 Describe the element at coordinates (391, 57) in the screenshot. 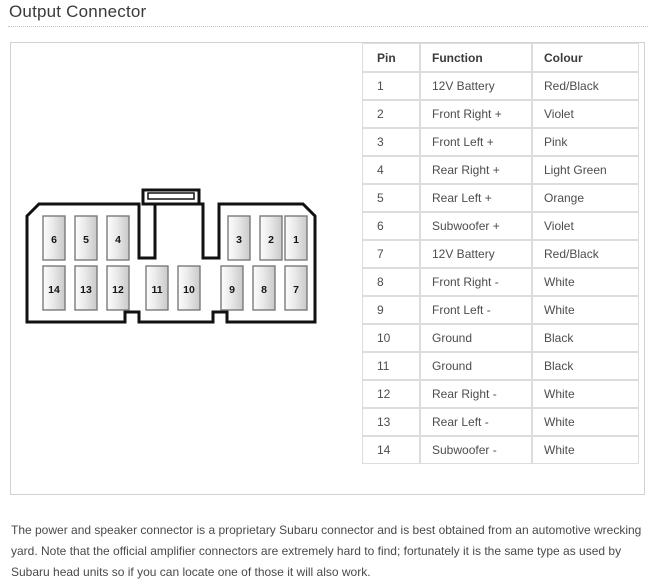

I see `column-header-pin: Pin` at that location.